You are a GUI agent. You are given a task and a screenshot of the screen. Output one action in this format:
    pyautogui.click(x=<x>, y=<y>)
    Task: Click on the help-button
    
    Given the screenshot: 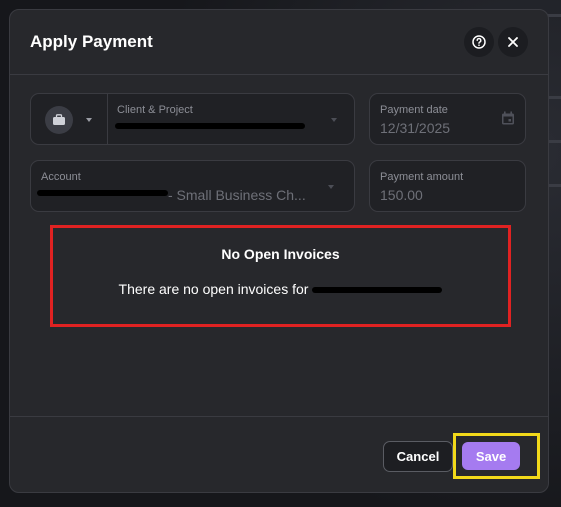 What is the action you would take?
    pyautogui.click(x=479, y=42)
    